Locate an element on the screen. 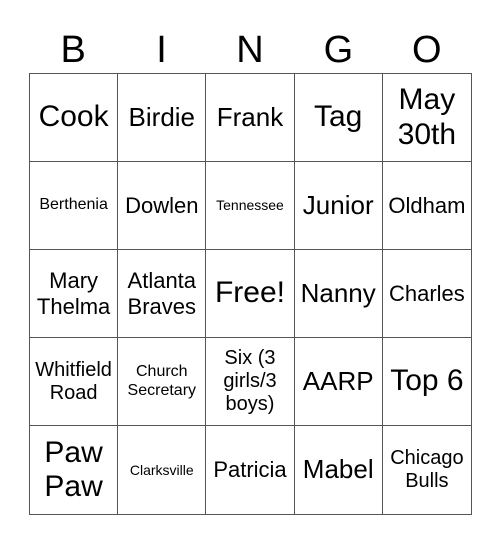  bingo-cell: Atlanta Braves is located at coordinates (162, 294).